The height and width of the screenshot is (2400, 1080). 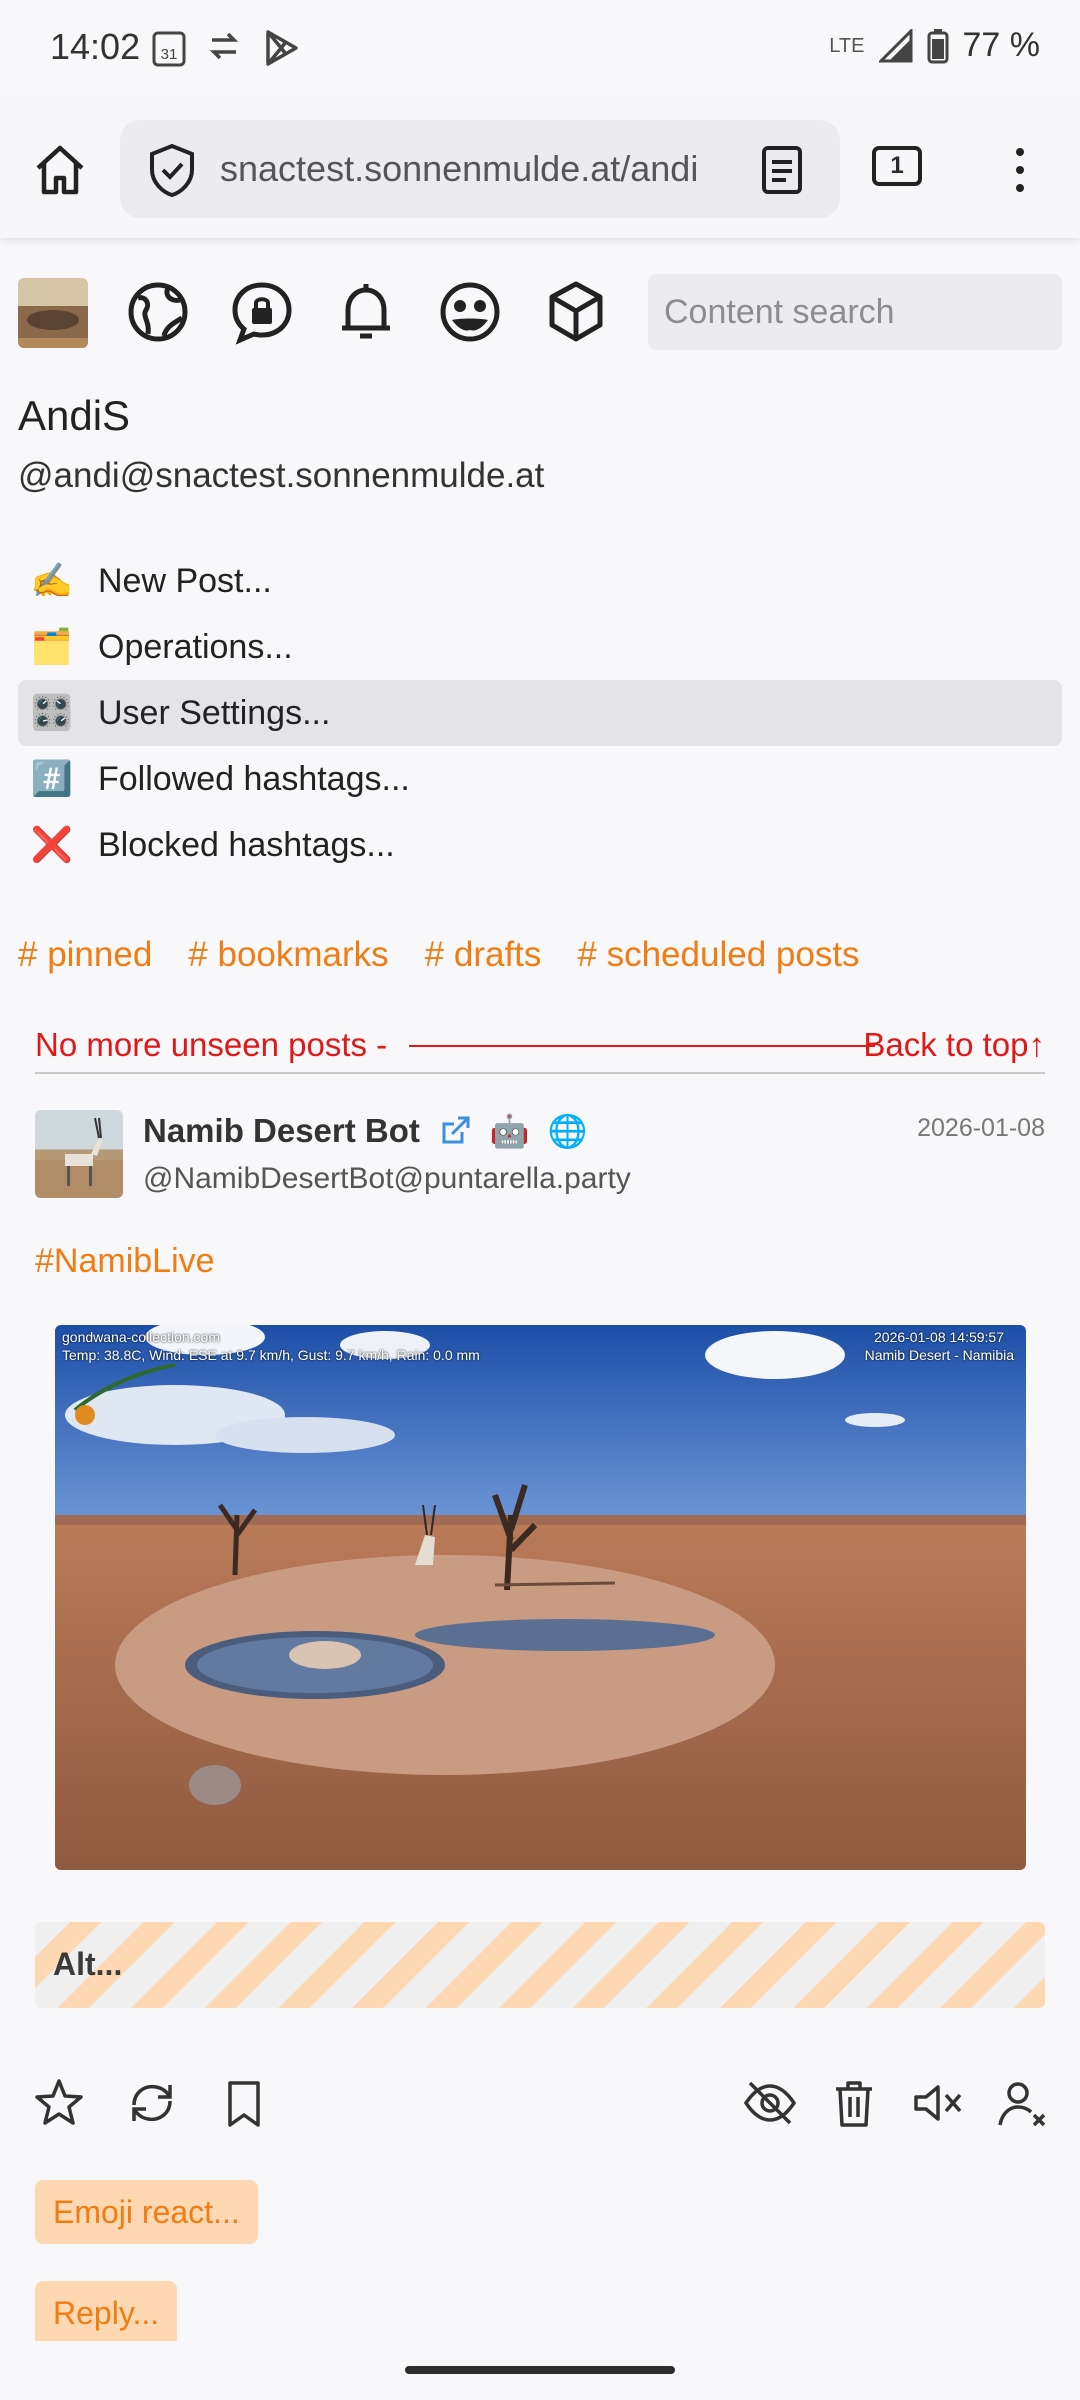 What do you see at coordinates (954, 1045) in the screenshot?
I see `back-to-top-link: Back to top↑` at bounding box center [954, 1045].